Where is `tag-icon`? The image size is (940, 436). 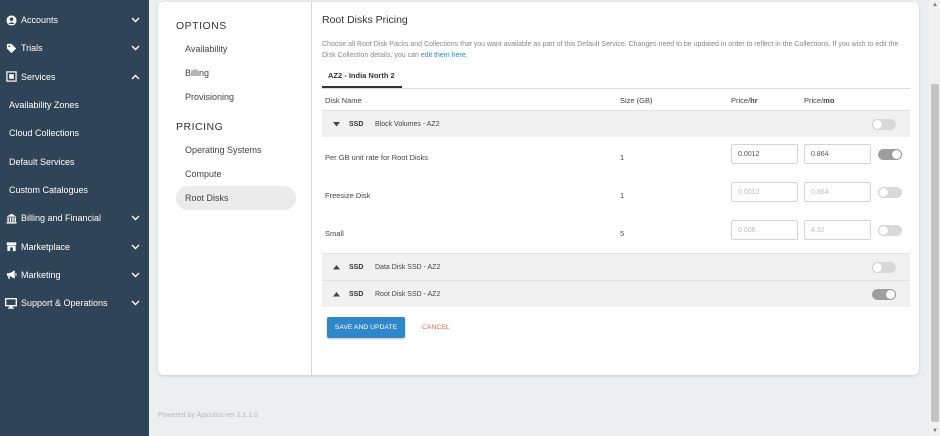 tag-icon is located at coordinates (11, 48).